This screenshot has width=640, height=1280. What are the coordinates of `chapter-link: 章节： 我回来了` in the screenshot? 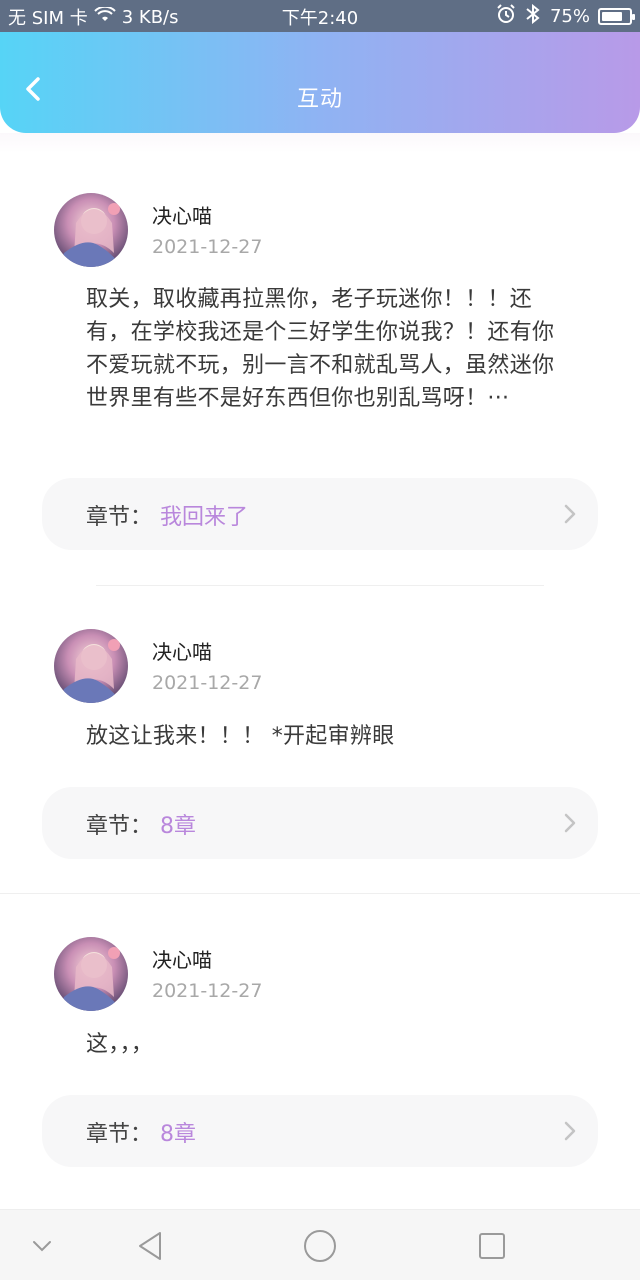 It's located at (320, 514).